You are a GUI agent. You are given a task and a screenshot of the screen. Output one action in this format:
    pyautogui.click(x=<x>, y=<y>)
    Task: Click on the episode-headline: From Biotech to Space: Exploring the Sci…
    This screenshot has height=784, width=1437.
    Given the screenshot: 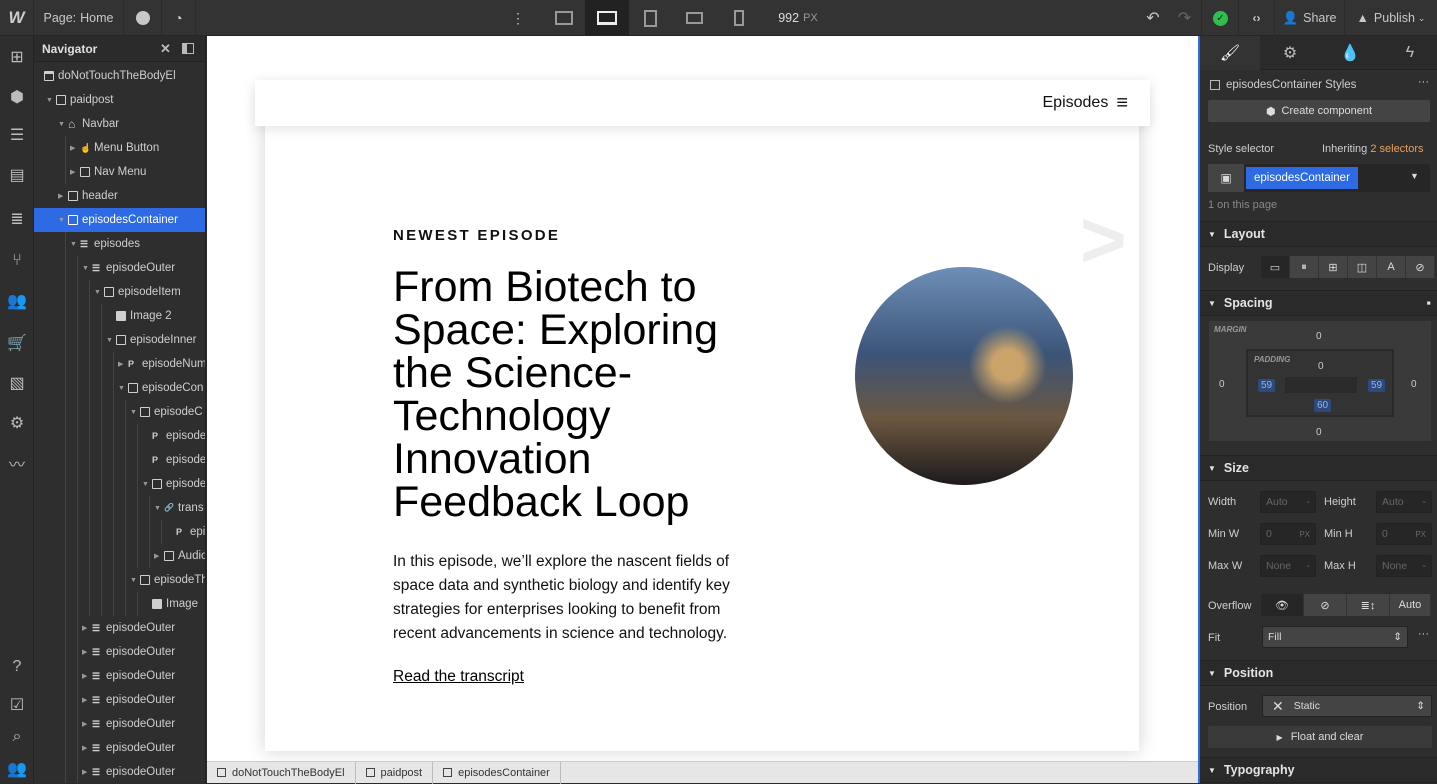 What is the action you would take?
    pyautogui.click(x=588, y=395)
    